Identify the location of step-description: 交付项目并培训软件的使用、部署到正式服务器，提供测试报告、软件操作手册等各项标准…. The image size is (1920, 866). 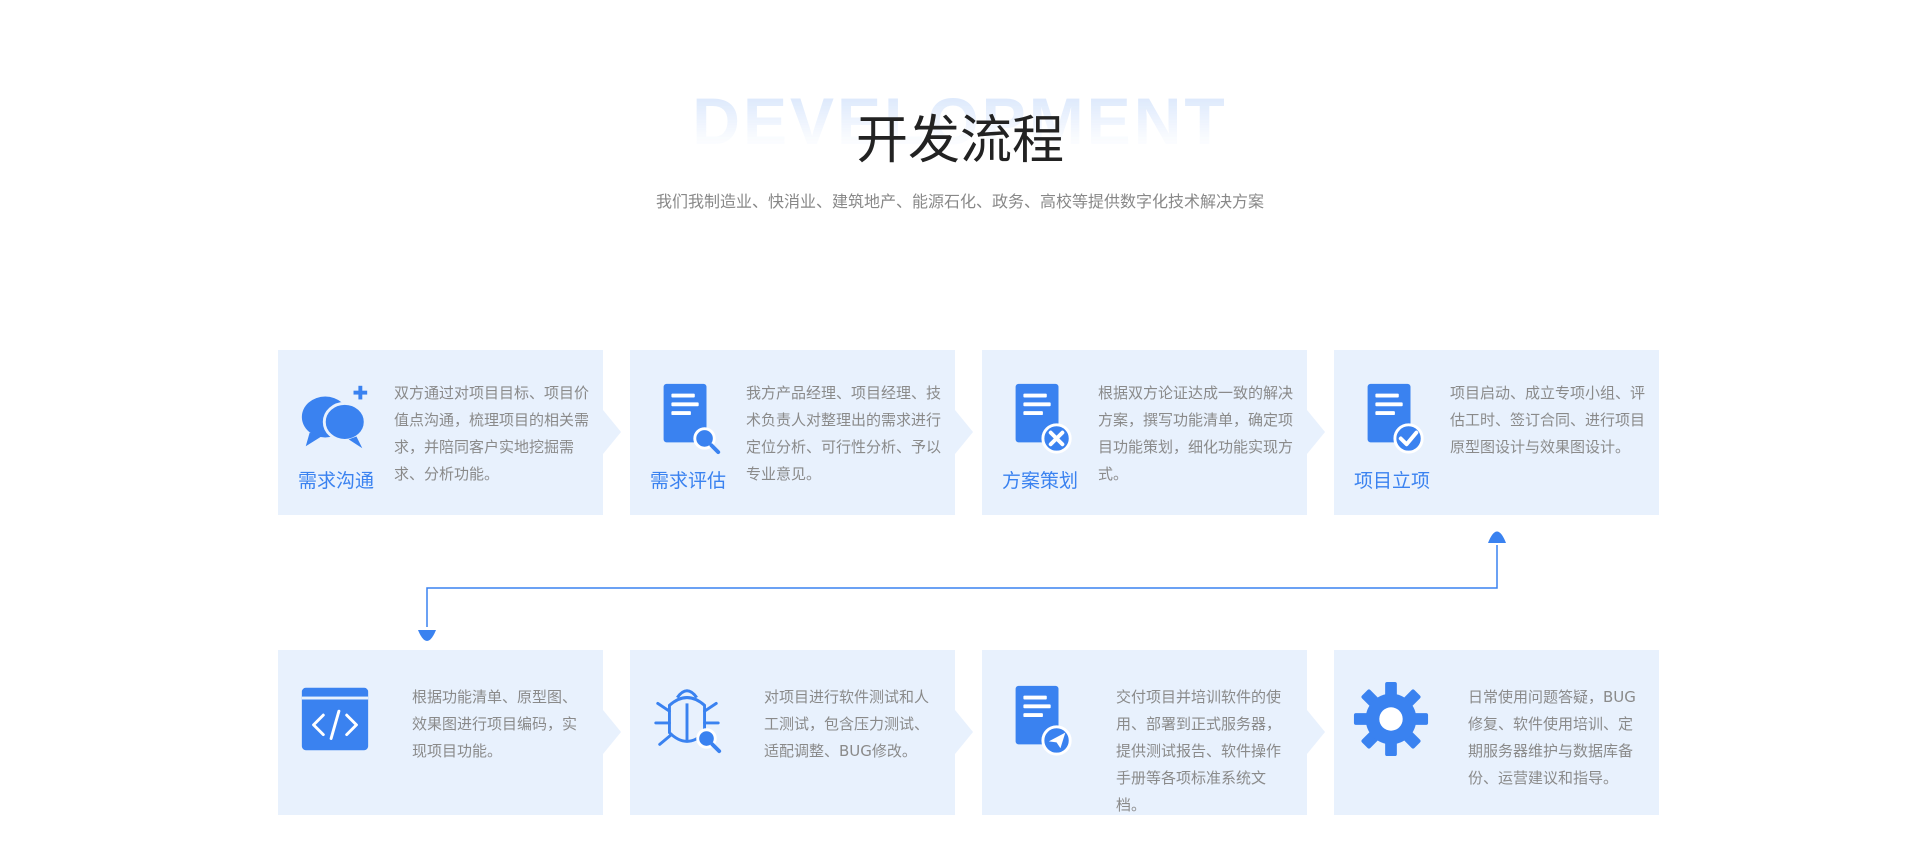
(1199, 751).